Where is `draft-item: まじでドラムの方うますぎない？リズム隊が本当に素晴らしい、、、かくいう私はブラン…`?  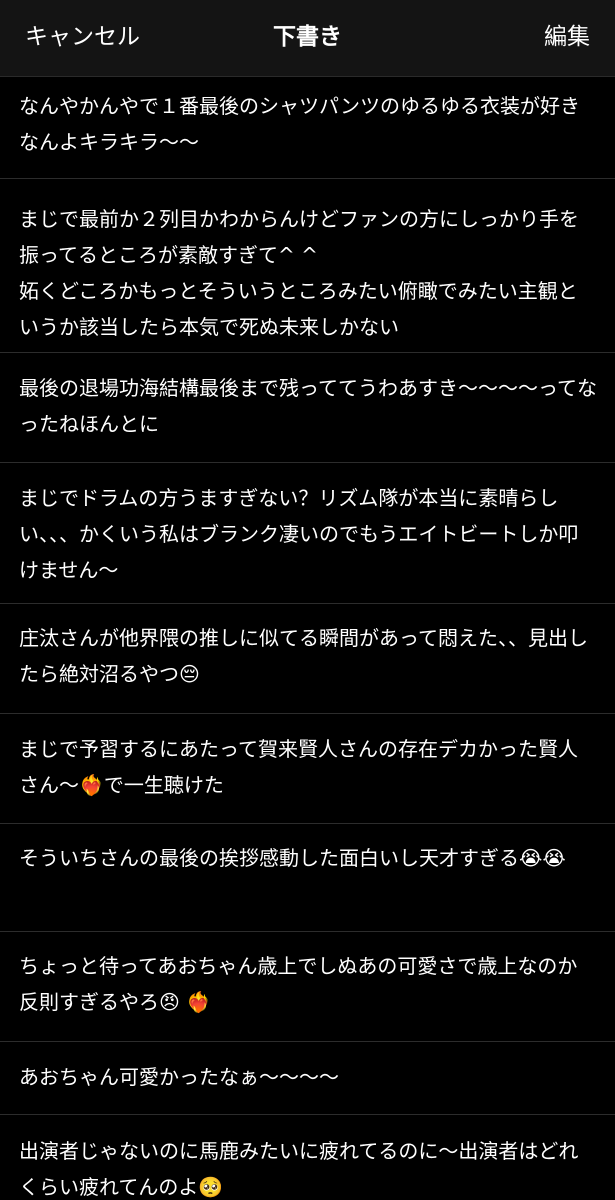
draft-item: まじでドラムの方うますぎない？リズム隊が本当に素晴らしい、、、かくいう私はブラン… is located at coordinates (307, 533).